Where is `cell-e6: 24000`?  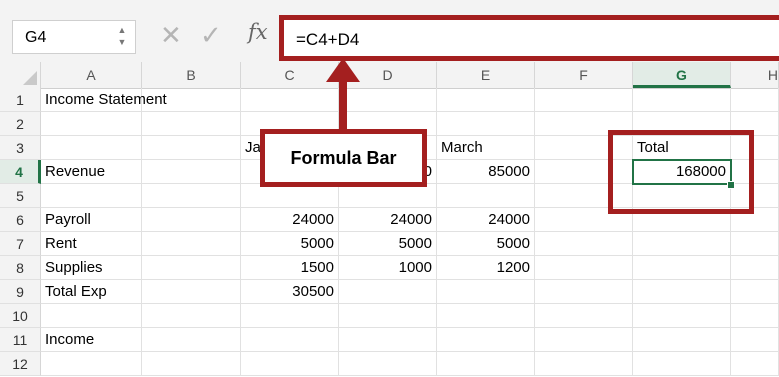 cell-e6: 24000 is located at coordinates (486, 220).